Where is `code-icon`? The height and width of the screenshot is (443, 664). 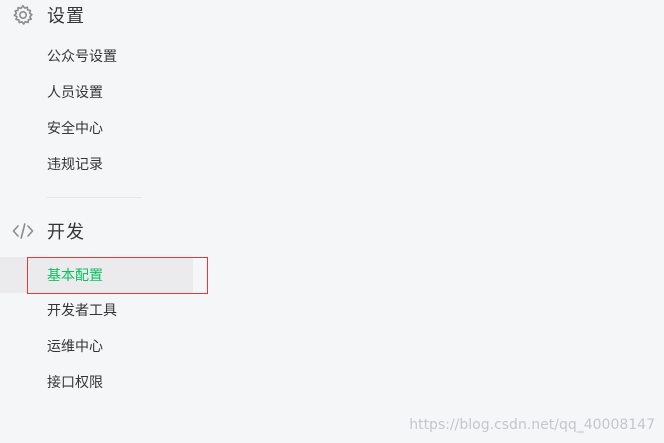 code-icon is located at coordinates (23, 231).